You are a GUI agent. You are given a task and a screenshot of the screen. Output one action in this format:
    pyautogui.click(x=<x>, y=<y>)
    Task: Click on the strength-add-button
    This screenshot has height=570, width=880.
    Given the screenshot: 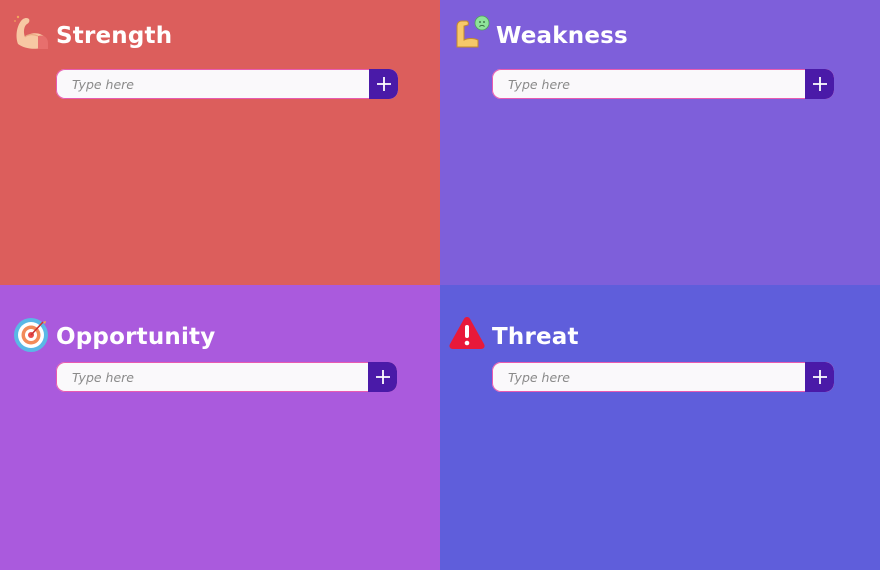 What is the action you would take?
    pyautogui.click(x=383, y=84)
    